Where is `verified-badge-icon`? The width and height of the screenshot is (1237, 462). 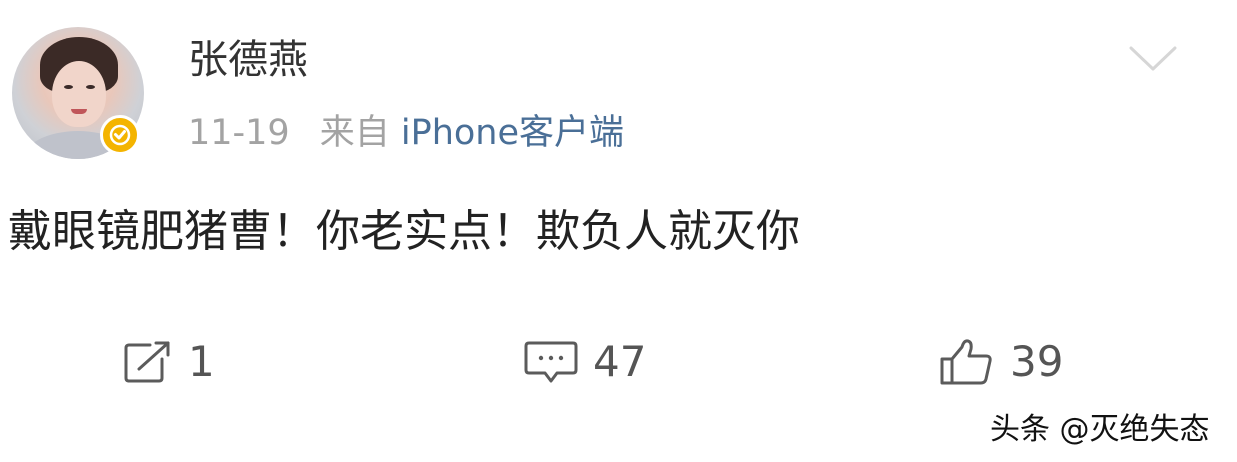
verified-badge-icon is located at coordinates (120, 135).